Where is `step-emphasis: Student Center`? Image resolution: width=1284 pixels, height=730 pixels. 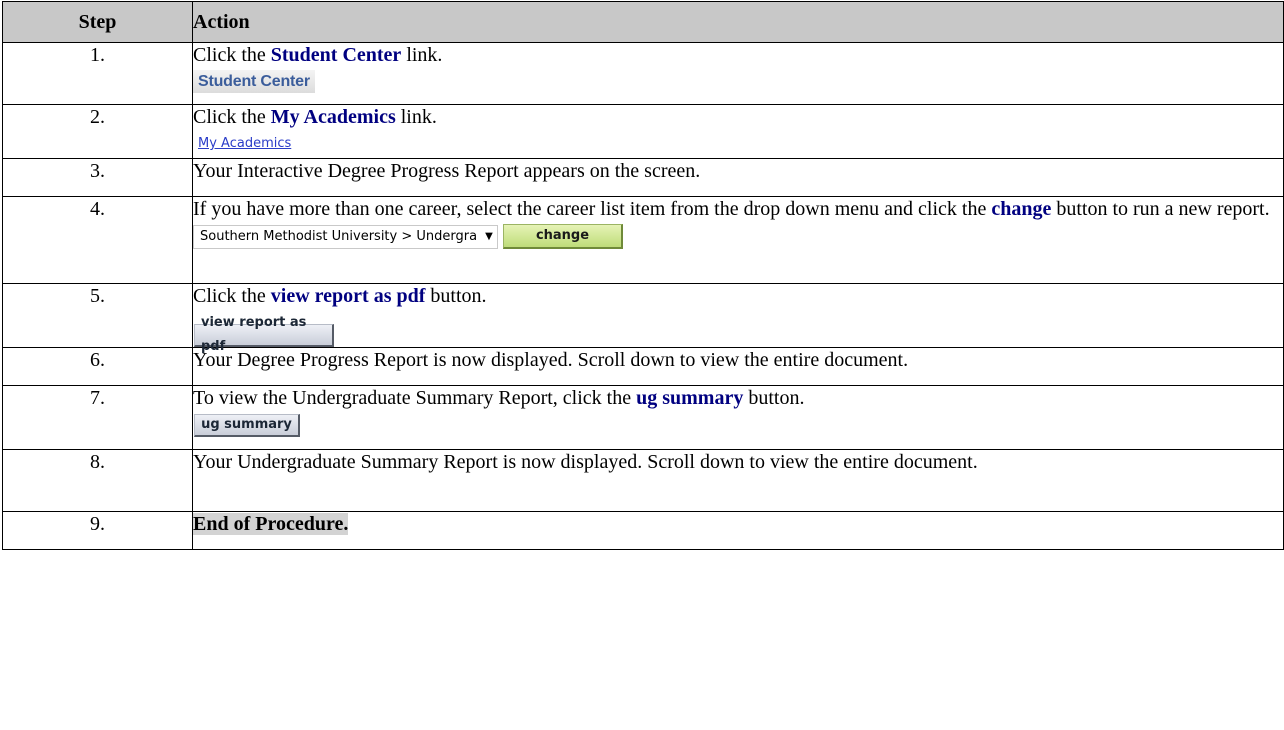 step-emphasis: Student Center is located at coordinates (336, 55).